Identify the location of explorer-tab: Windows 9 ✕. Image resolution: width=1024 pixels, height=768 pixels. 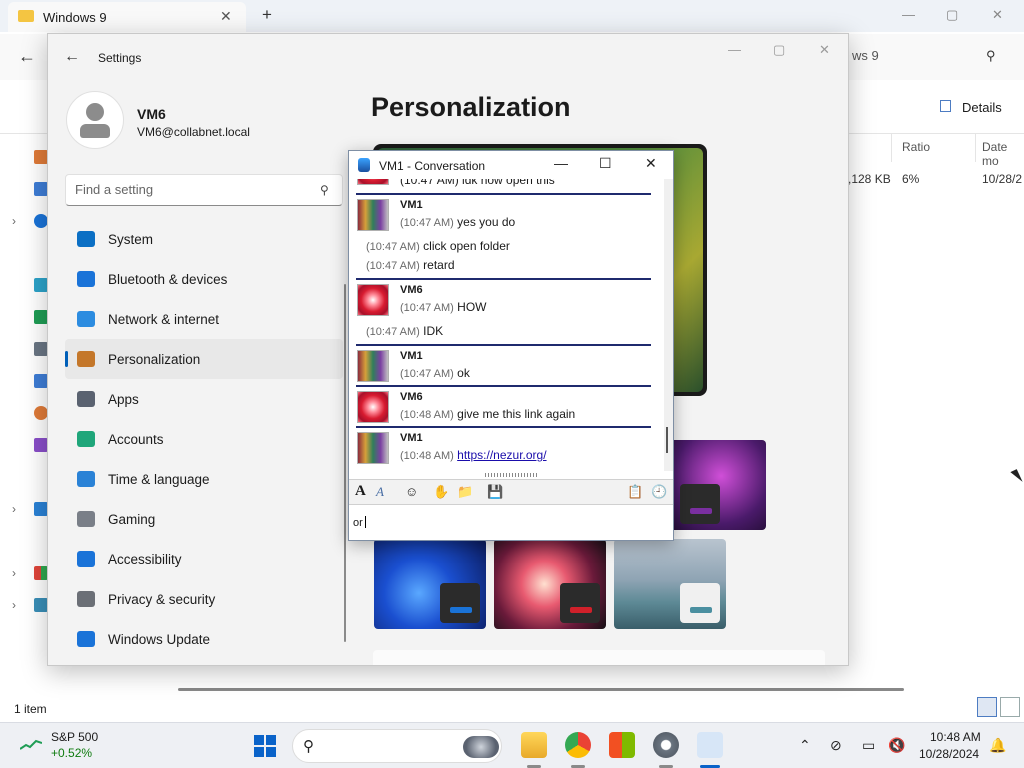
(127, 17).